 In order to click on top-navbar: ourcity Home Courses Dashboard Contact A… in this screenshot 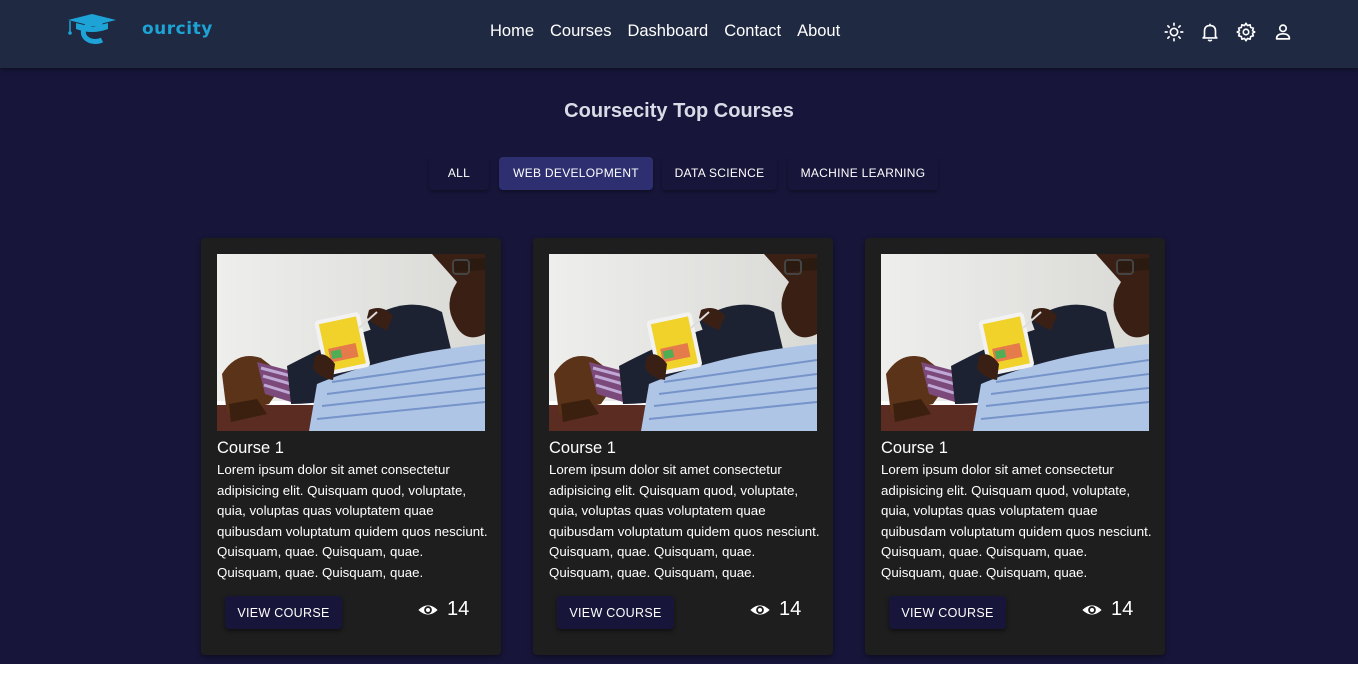, I will do `click(679, 34)`.